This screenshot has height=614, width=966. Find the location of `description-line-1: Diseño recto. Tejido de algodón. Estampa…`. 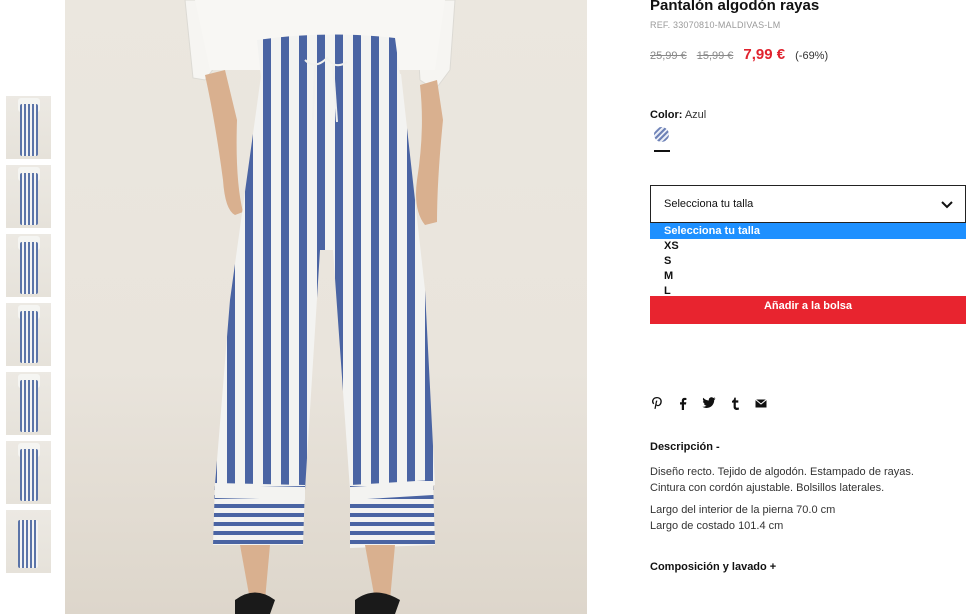

description-line-1: Diseño recto. Tejido de algodón. Estampa… is located at coordinates (782, 472).